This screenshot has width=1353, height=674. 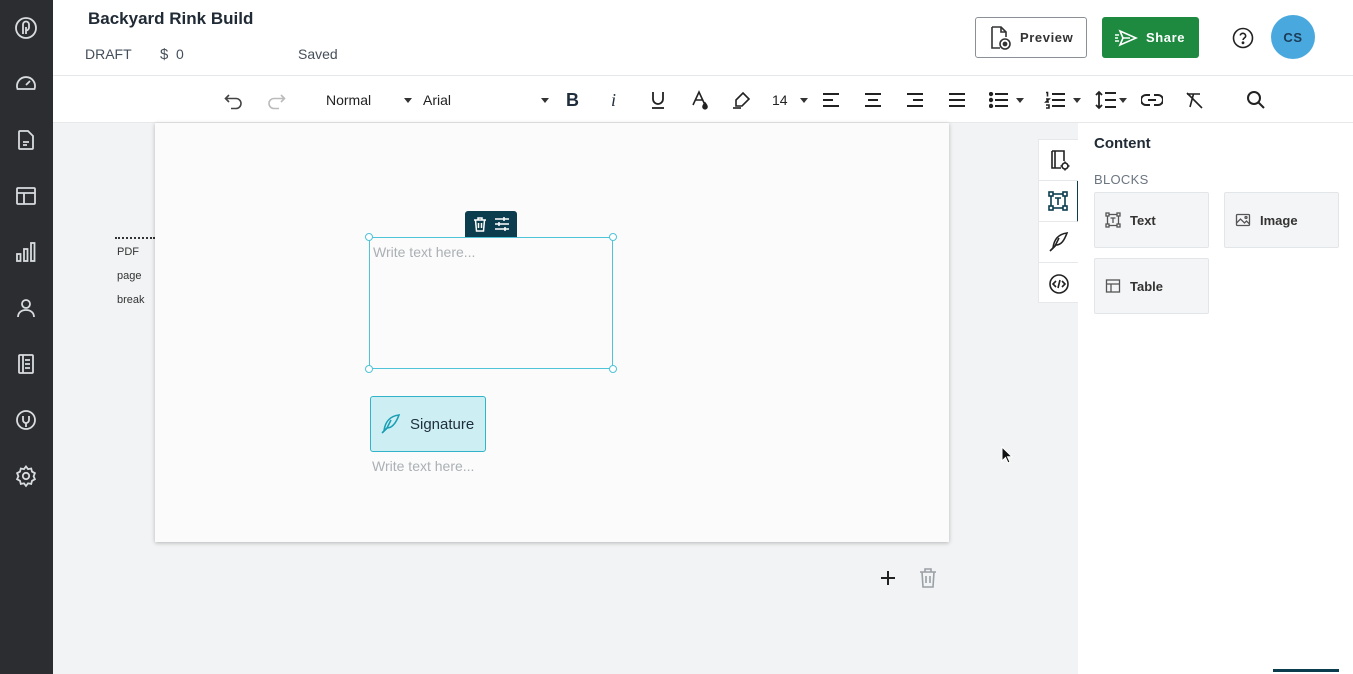 What do you see at coordinates (128, 252) in the screenshot?
I see `pdf-break-label: PDF` at bounding box center [128, 252].